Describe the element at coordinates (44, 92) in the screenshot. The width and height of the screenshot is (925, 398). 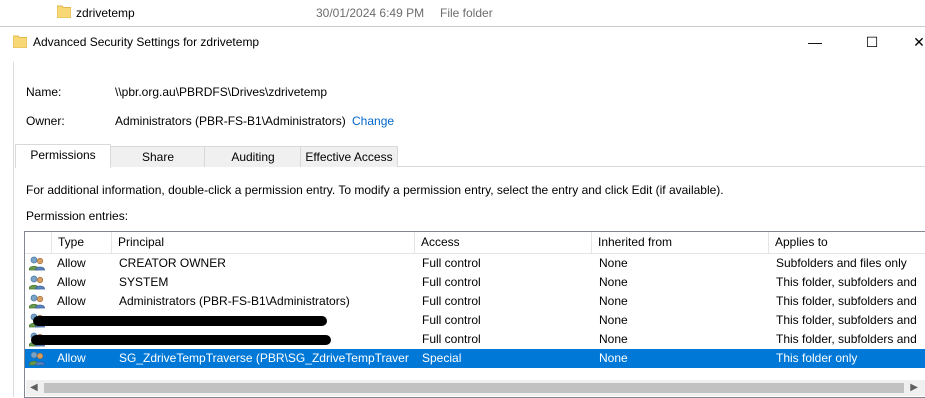
I see `name-label: Name:` at that location.